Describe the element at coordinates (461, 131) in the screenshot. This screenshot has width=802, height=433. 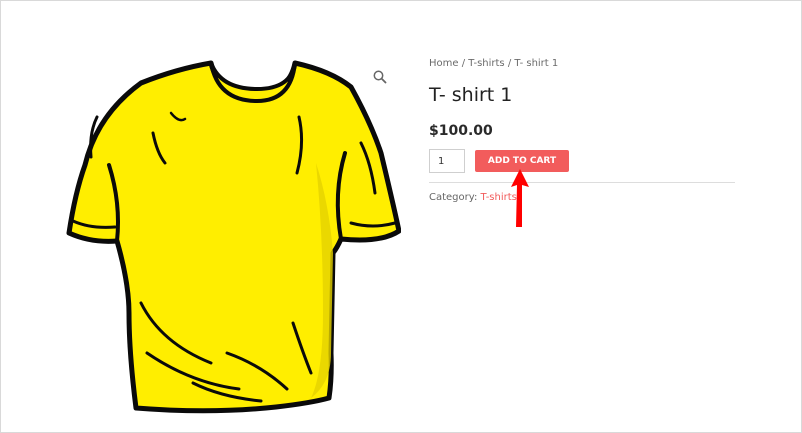
I see `product-price: $100.00` at that location.